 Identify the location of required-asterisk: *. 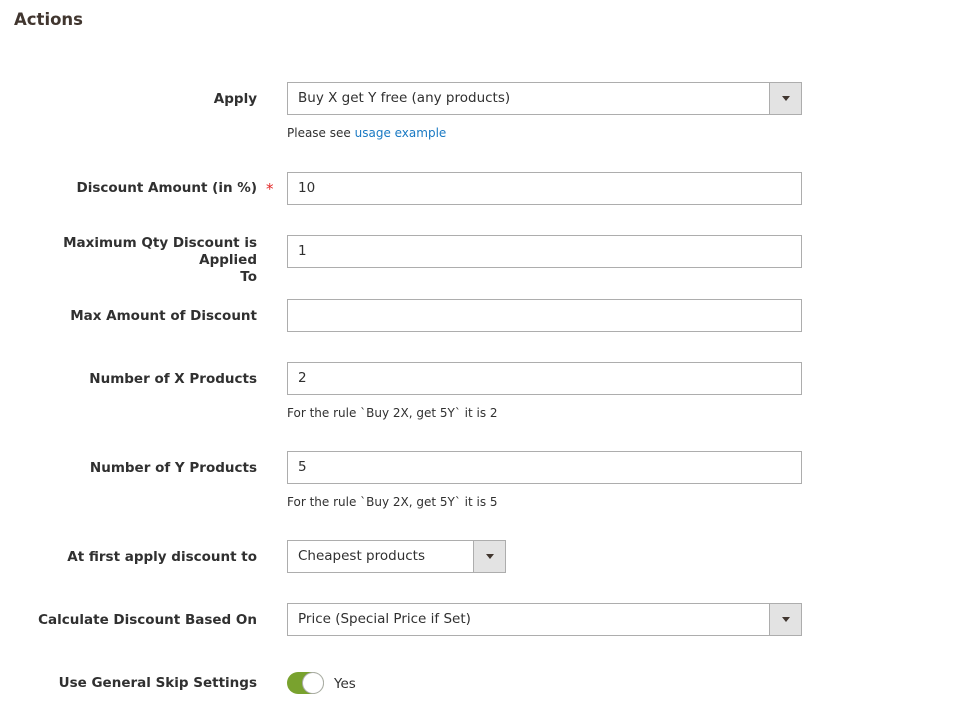
(270, 189).